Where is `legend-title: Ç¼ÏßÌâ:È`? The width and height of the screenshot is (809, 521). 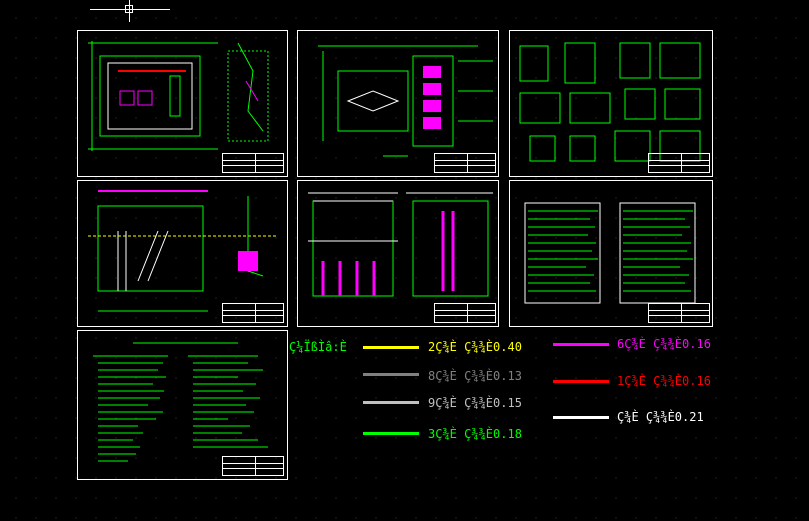
legend-title: Ç¼ÏßÌâ:È is located at coordinates (318, 347).